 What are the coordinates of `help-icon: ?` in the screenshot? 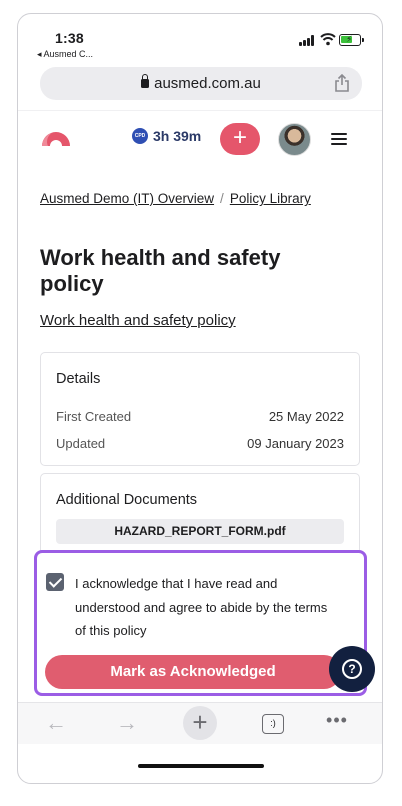 It's located at (352, 669).